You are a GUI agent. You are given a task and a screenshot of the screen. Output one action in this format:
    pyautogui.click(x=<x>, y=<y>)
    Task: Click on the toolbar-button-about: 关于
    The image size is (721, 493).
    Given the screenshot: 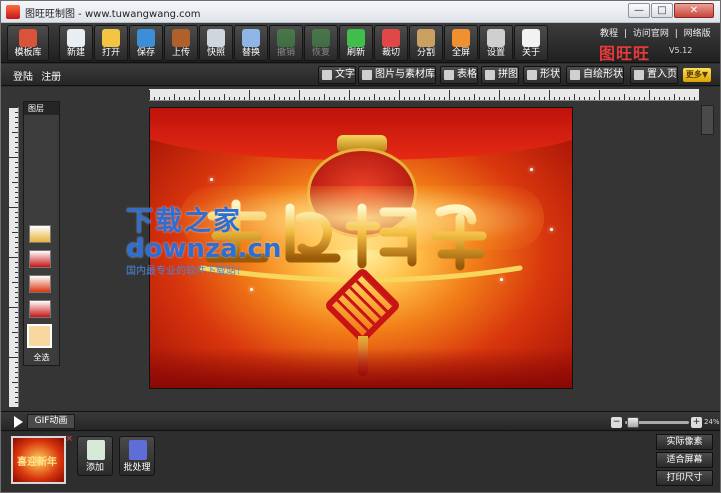 What is the action you would take?
    pyautogui.click(x=531, y=43)
    